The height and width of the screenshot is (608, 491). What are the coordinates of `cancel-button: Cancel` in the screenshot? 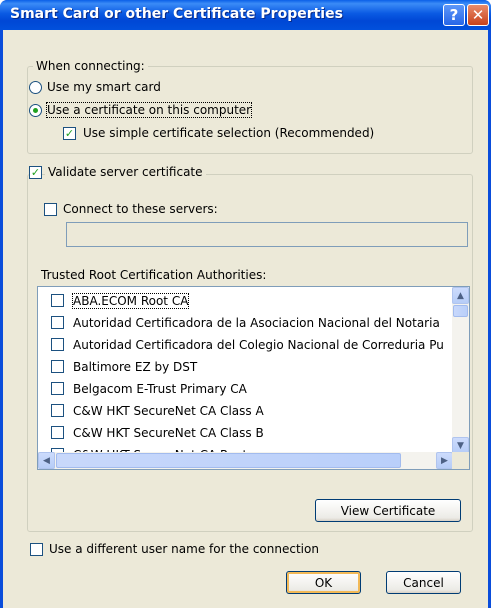 It's located at (423, 582).